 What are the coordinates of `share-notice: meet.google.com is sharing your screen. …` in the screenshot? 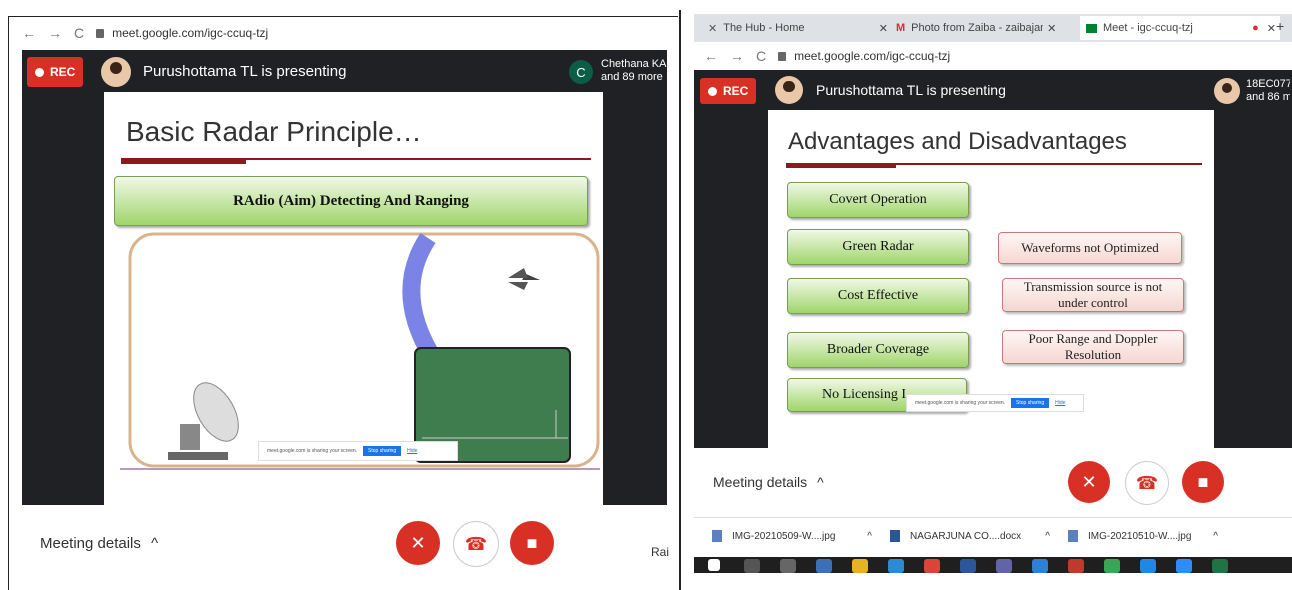 It's located at (995, 403).